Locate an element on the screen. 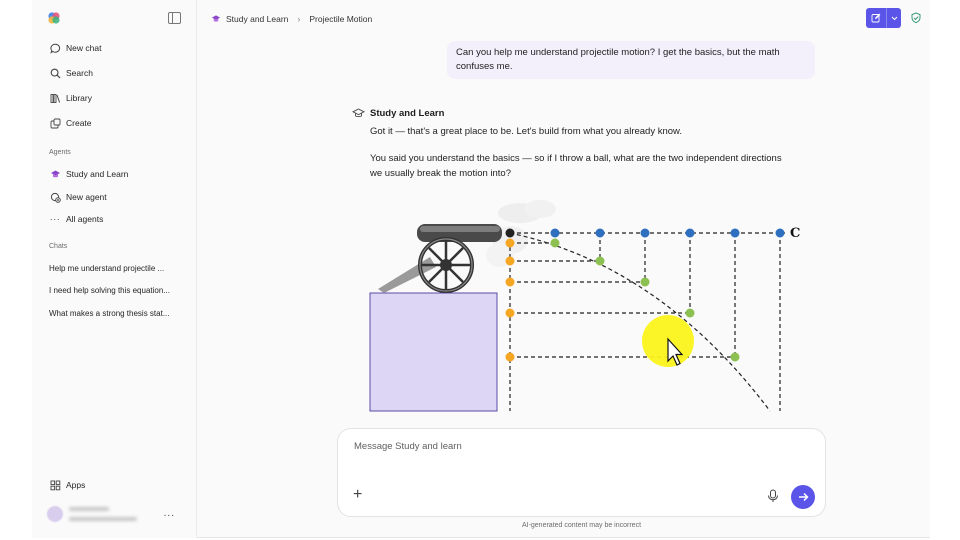 The width and height of the screenshot is (960, 540). copilot-logo-icon is located at coordinates (54, 18).